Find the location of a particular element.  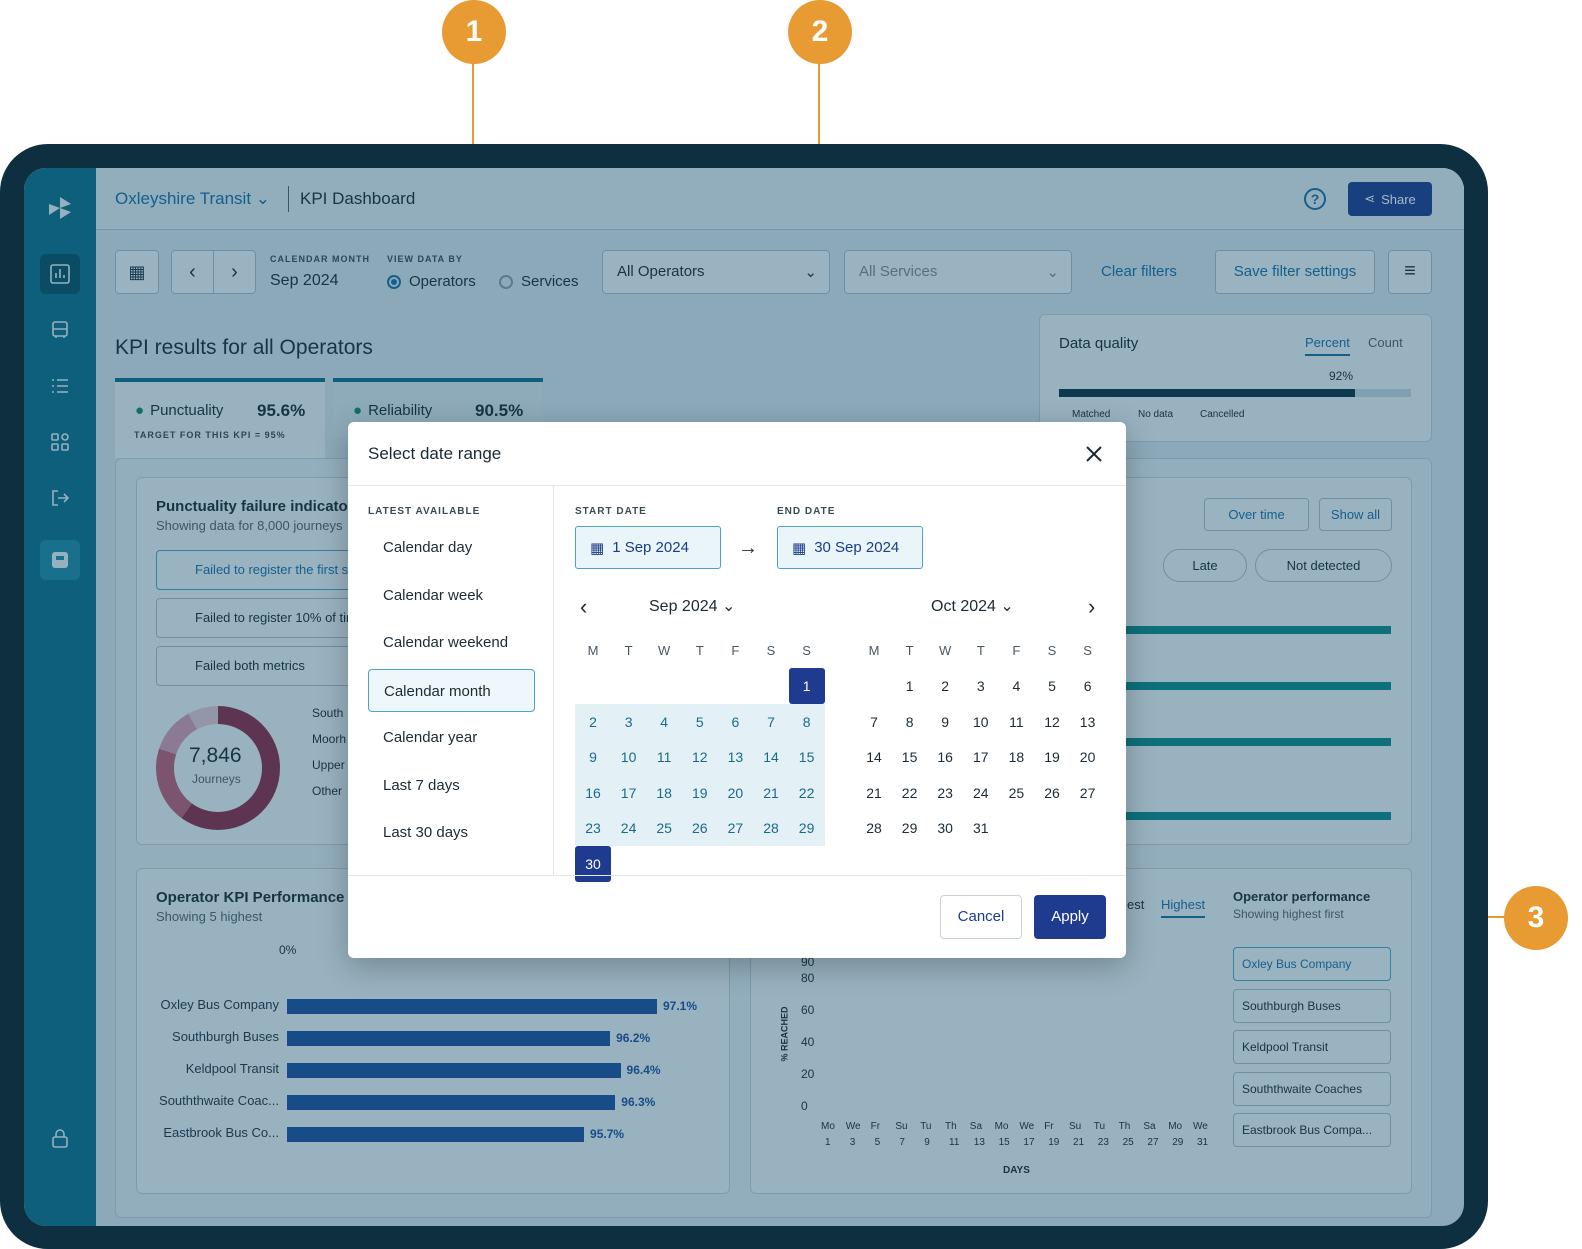

callout-marker-2: 2 is located at coordinates (820, 32).